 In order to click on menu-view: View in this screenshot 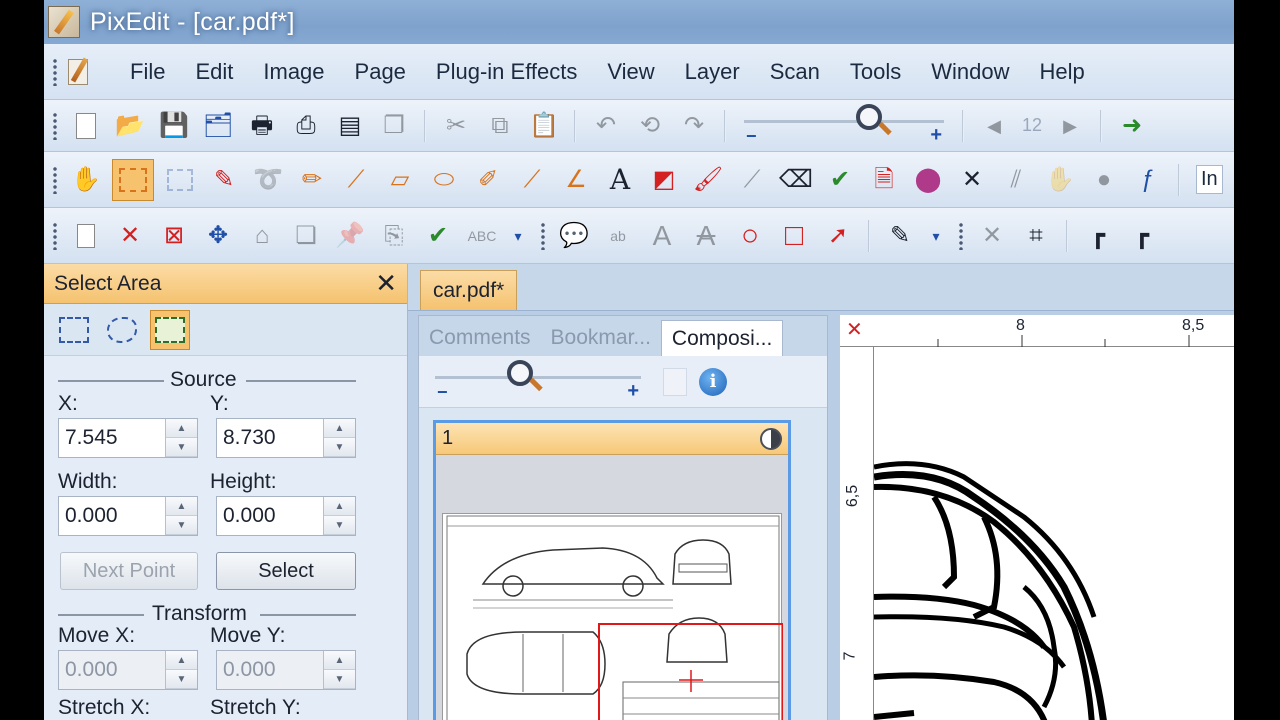, I will do `click(630, 72)`.